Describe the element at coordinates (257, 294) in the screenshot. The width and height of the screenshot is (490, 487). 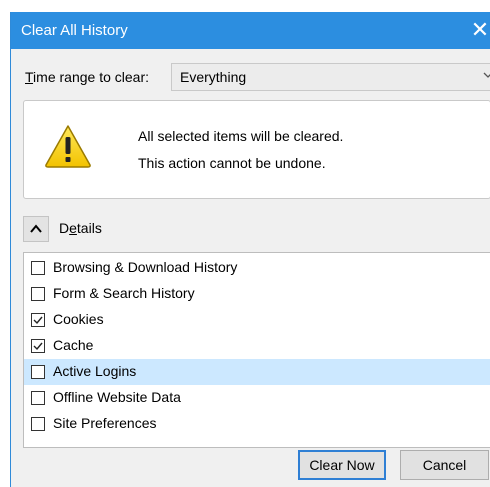
I see `list-item: Form & Search History` at that location.